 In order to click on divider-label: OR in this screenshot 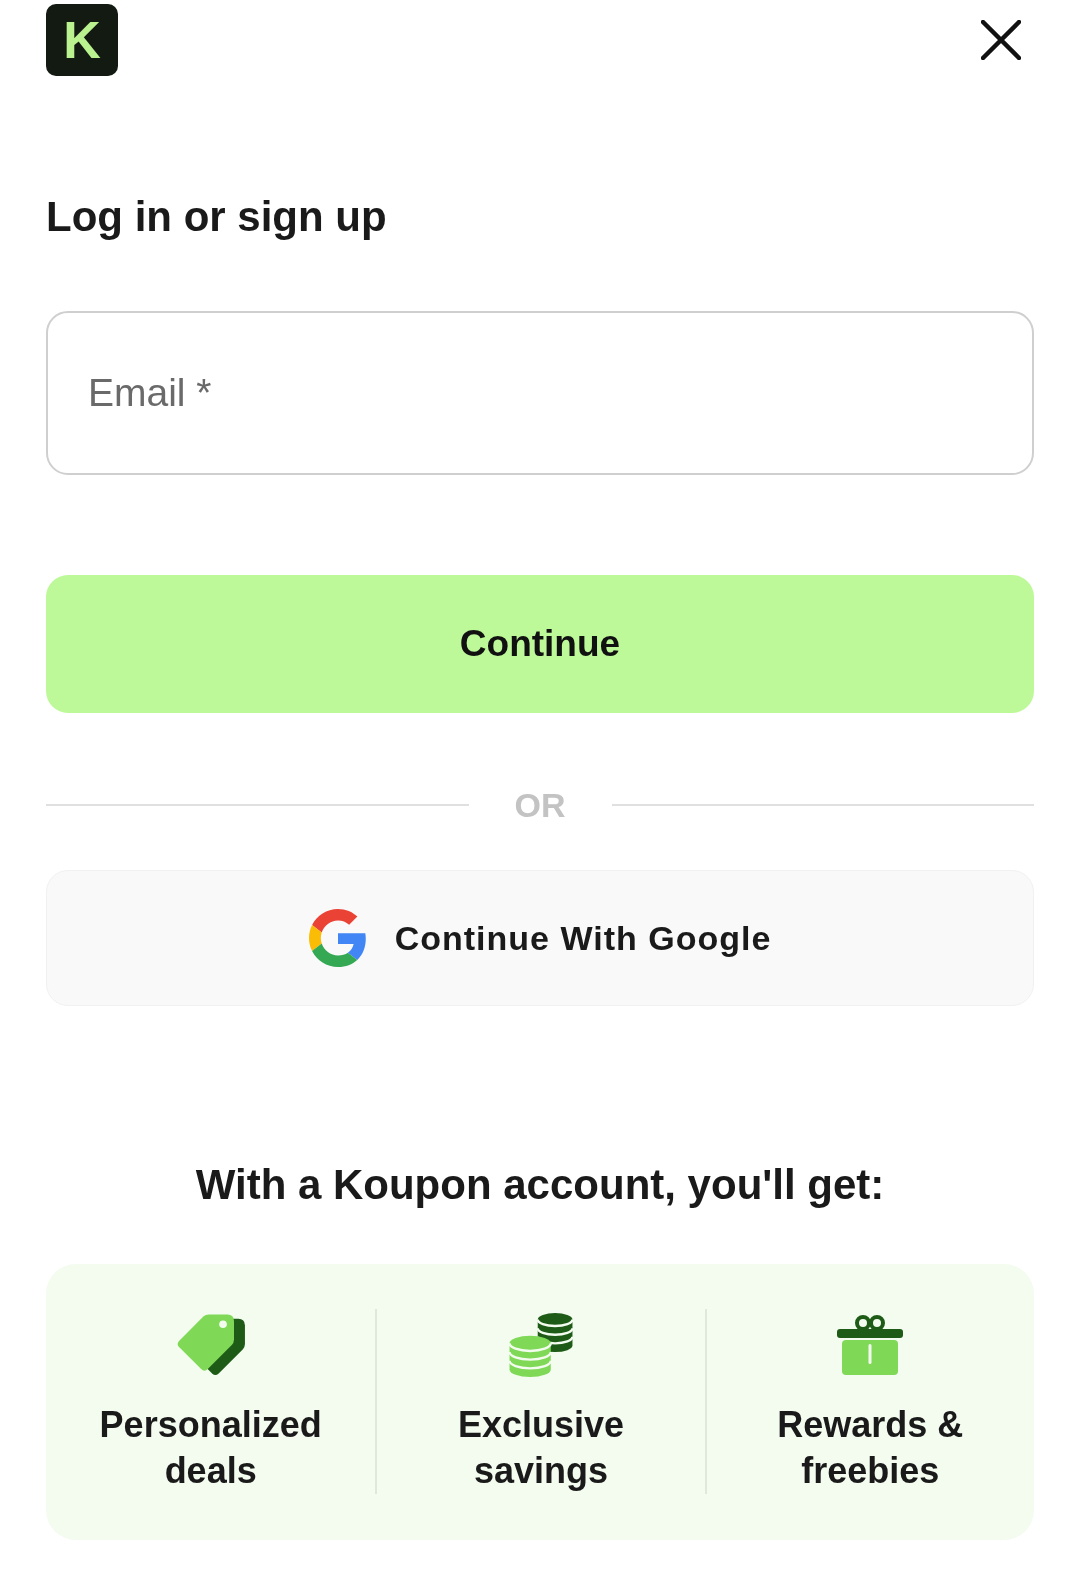, I will do `click(540, 805)`.